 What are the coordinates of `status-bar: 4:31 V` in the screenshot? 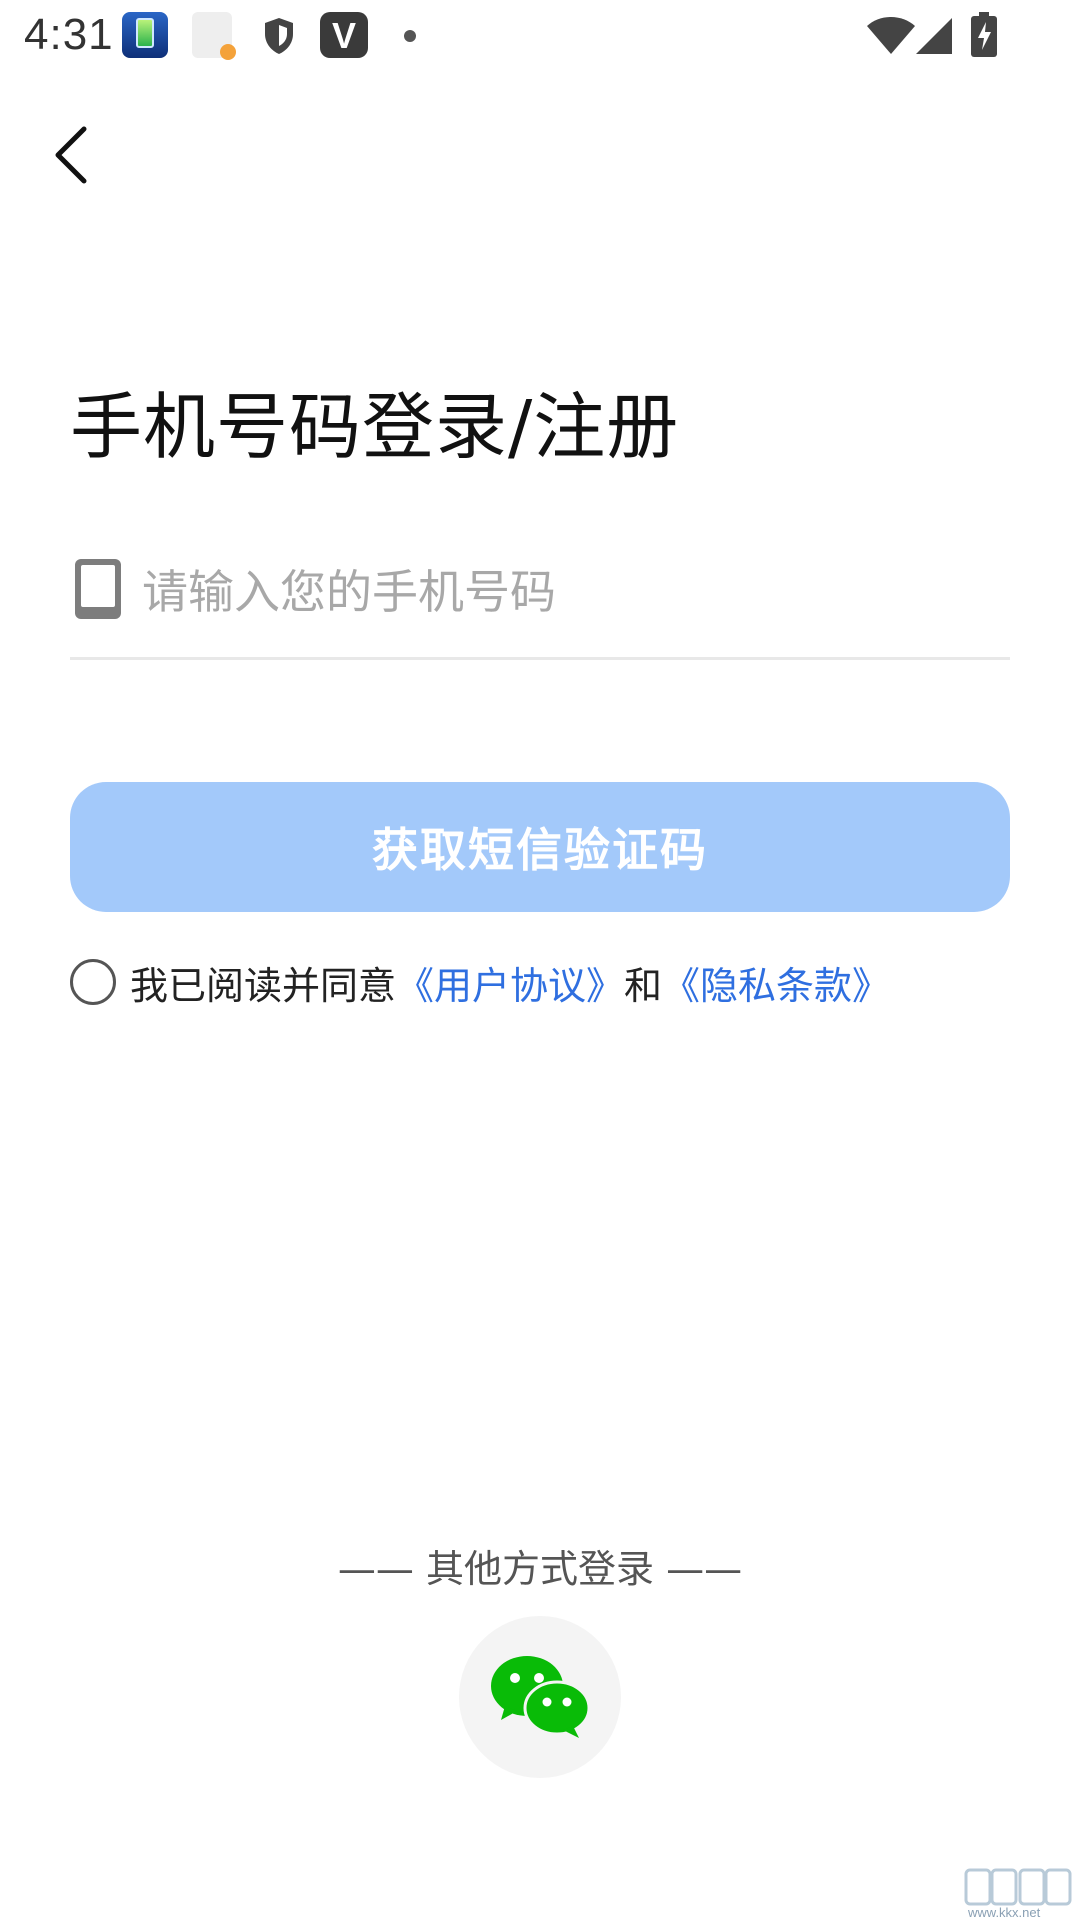 It's located at (540, 36).